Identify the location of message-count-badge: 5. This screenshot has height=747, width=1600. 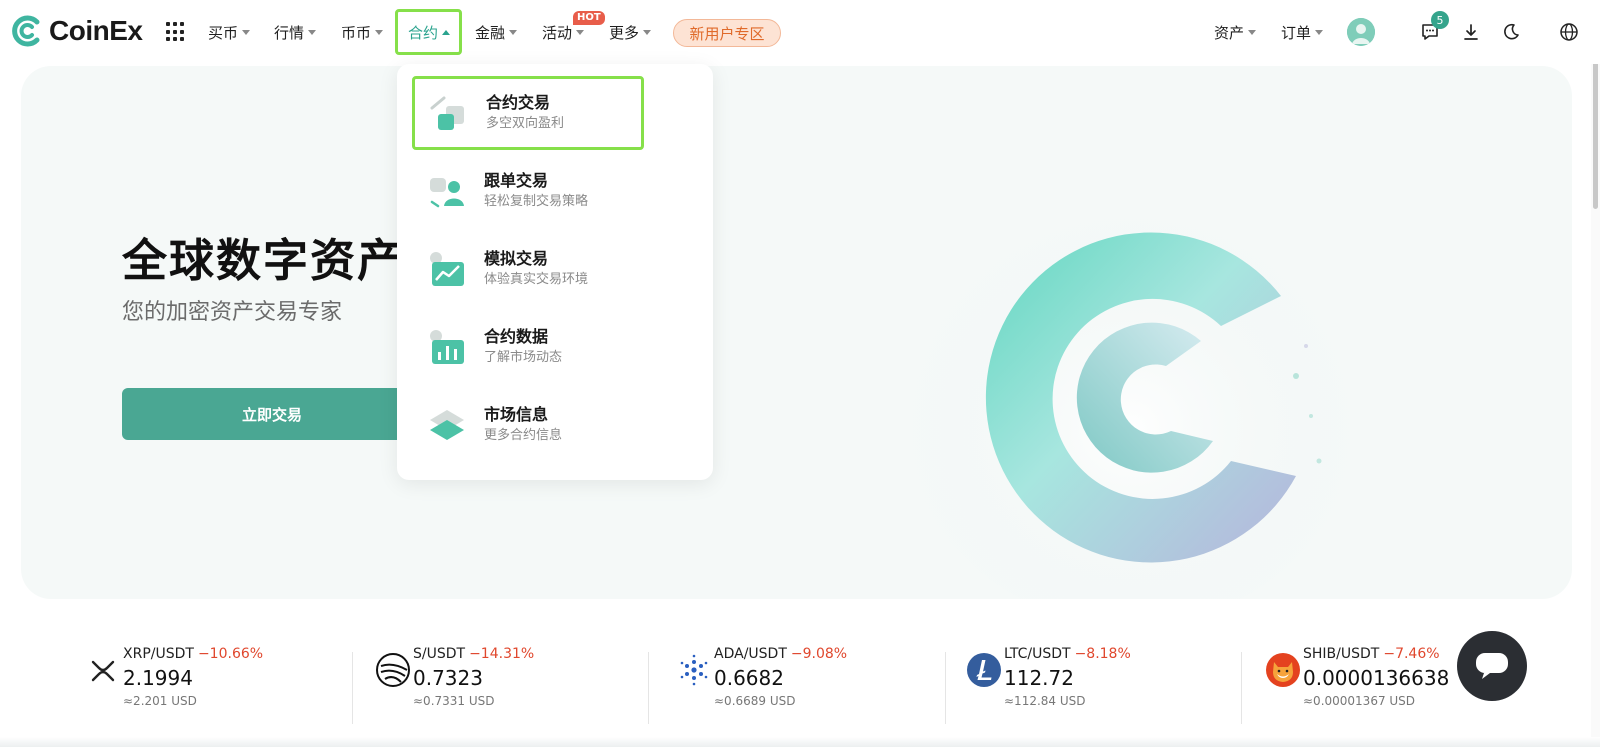
(1440, 20).